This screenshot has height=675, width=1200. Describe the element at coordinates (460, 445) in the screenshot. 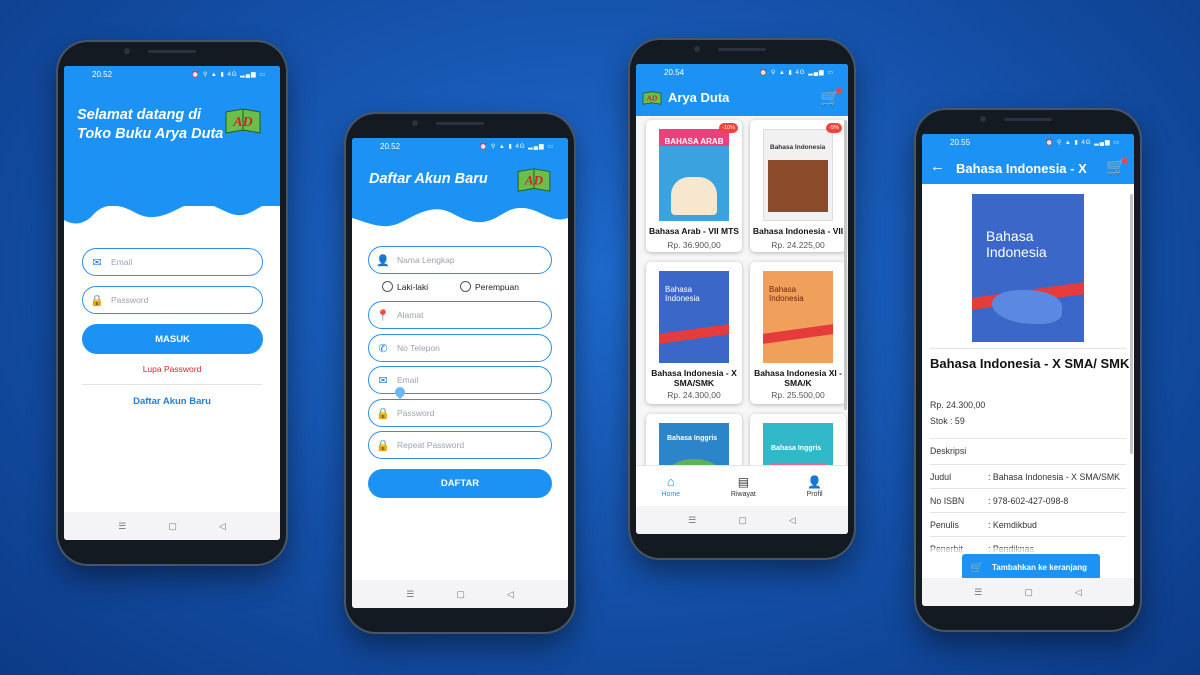

I see `repeat-password-field: 🔒 Repeat Password` at that location.